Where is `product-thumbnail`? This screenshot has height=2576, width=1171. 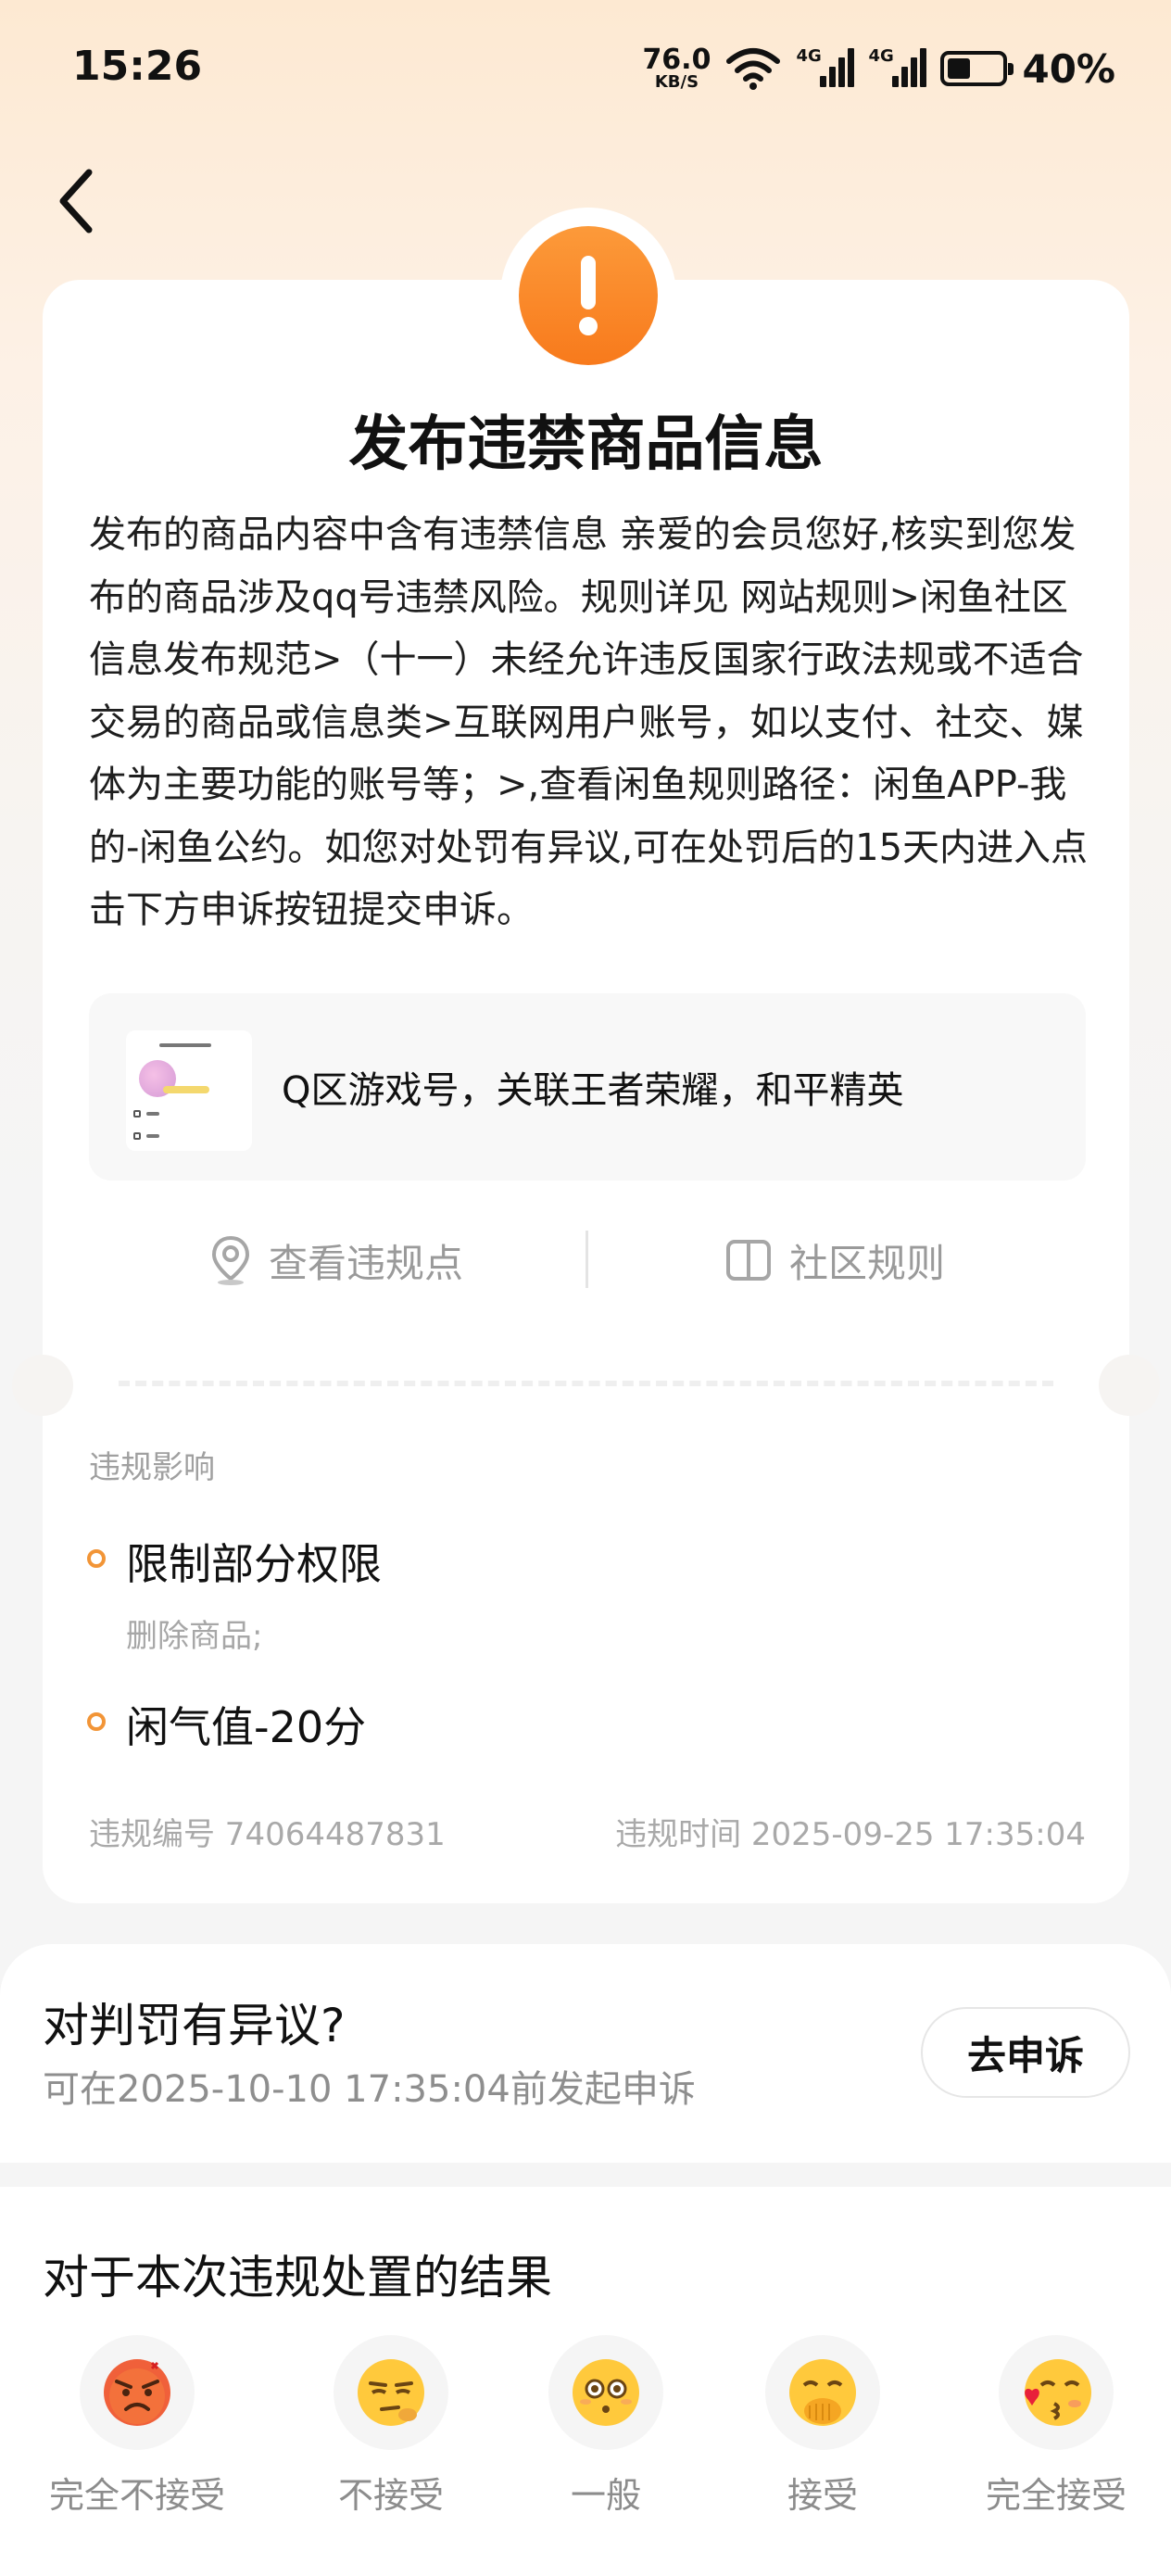
product-thumbnail is located at coordinates (189, 1090).